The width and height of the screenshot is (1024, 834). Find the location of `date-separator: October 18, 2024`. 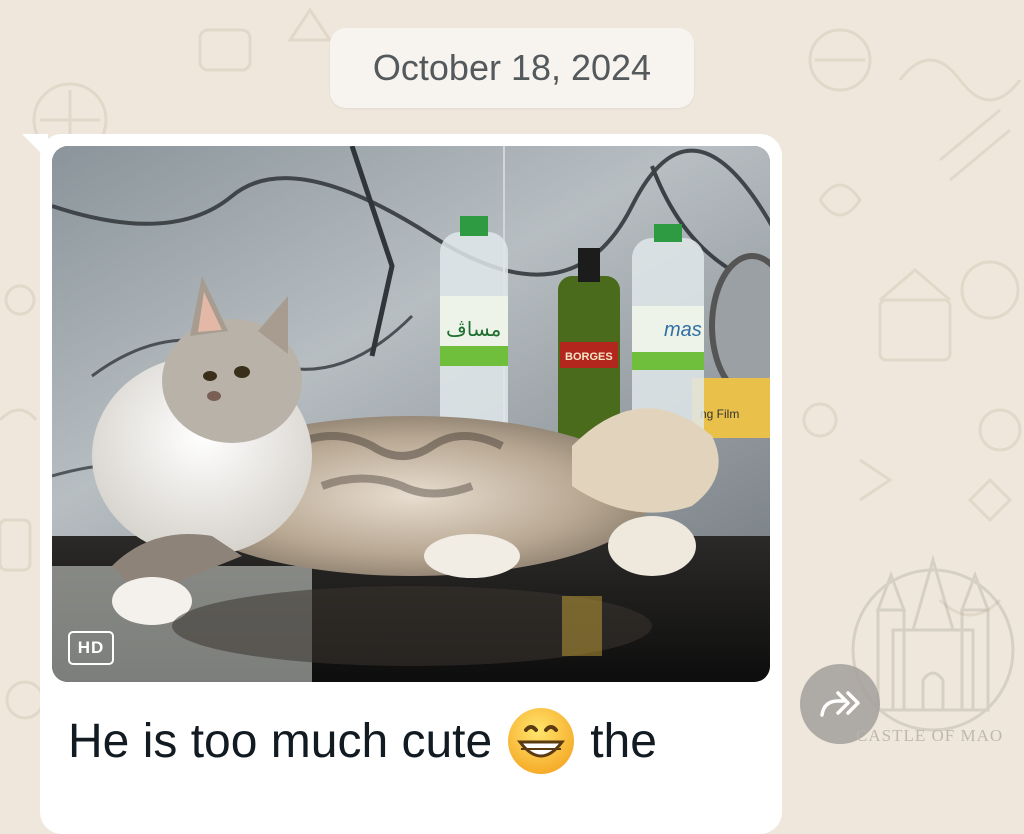

date-separator: October 18, 2024 is located at coordinates (512, 68).